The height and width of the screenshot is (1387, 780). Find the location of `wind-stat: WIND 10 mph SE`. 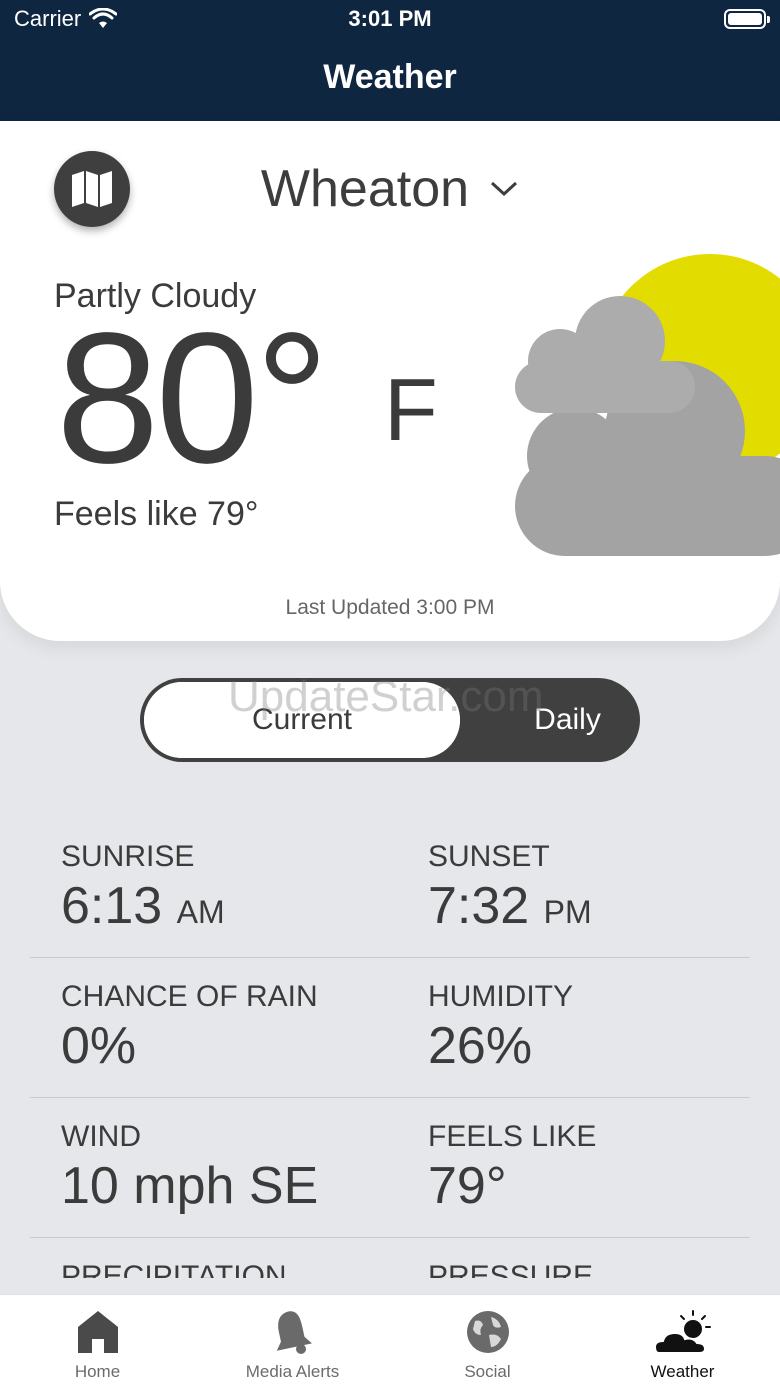

wind-stat: WIND 10 mph SE is located at coordinates (189, 1168).